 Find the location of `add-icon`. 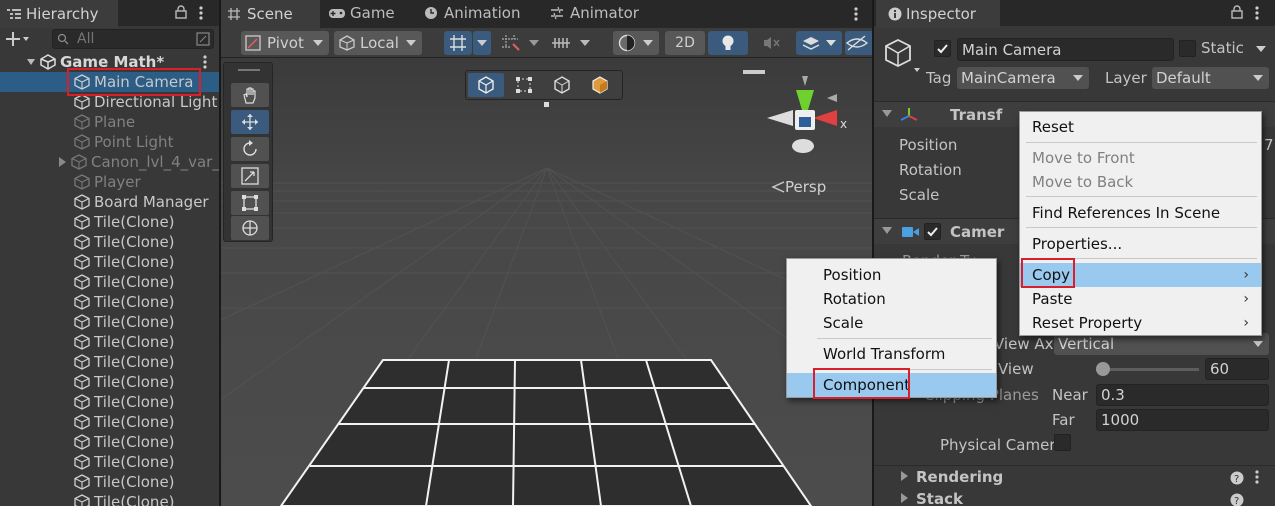

add-icon is located at coordinates (18, 39).